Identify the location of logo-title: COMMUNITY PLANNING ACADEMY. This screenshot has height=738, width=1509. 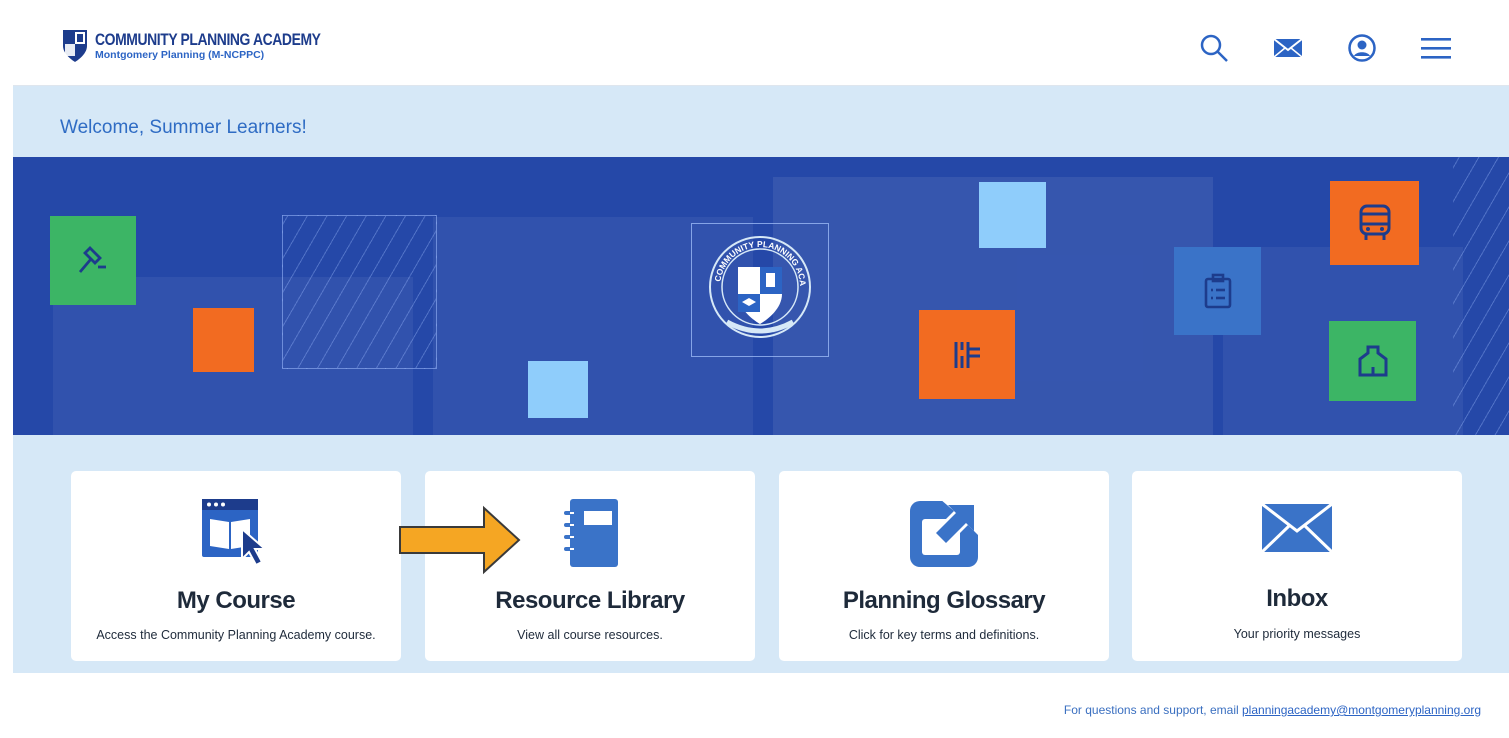
(208, 40).